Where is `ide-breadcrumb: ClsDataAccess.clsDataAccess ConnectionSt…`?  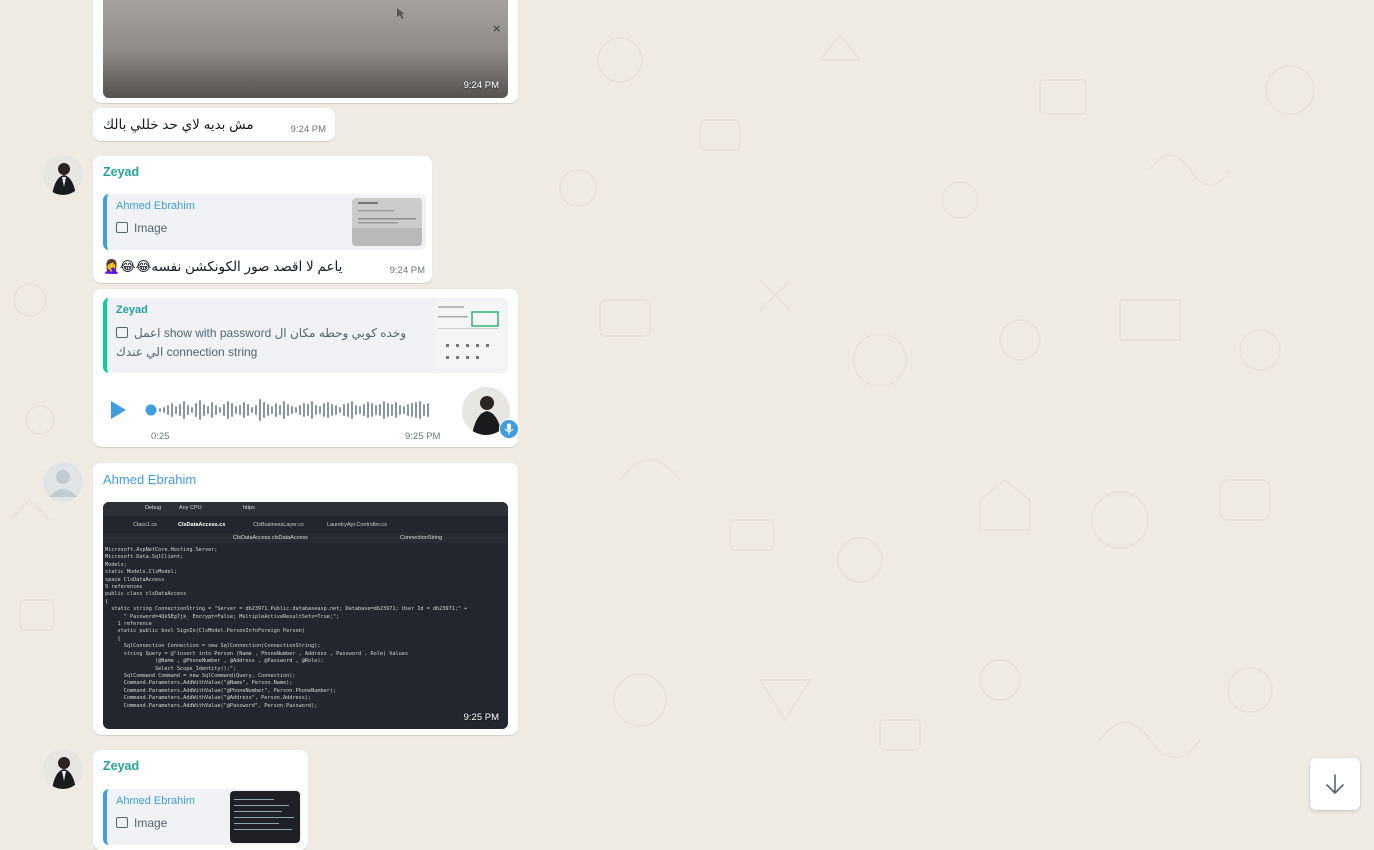
ide-breadcrumb: ClsDataAccess.clsDataAccess ConnectionSt… is located at coordinates (305, 538).